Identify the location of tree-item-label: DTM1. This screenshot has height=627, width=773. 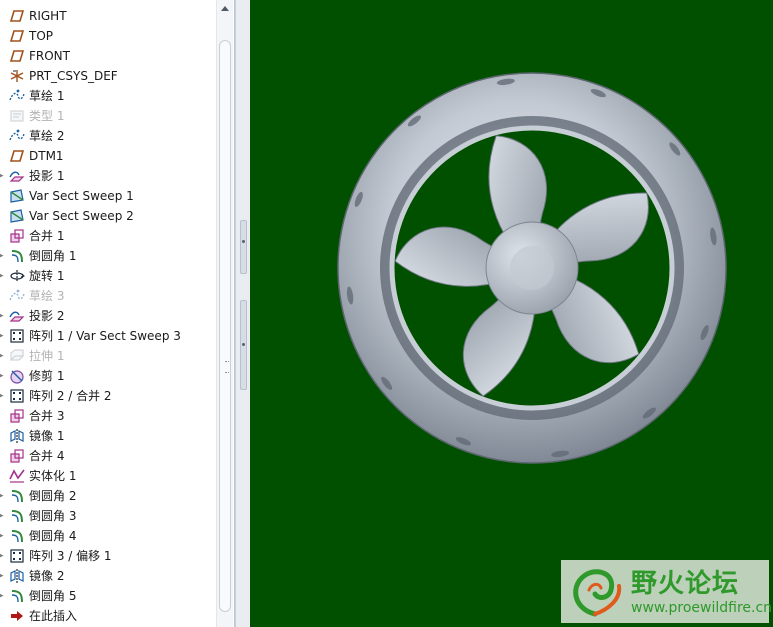
(46, 156).